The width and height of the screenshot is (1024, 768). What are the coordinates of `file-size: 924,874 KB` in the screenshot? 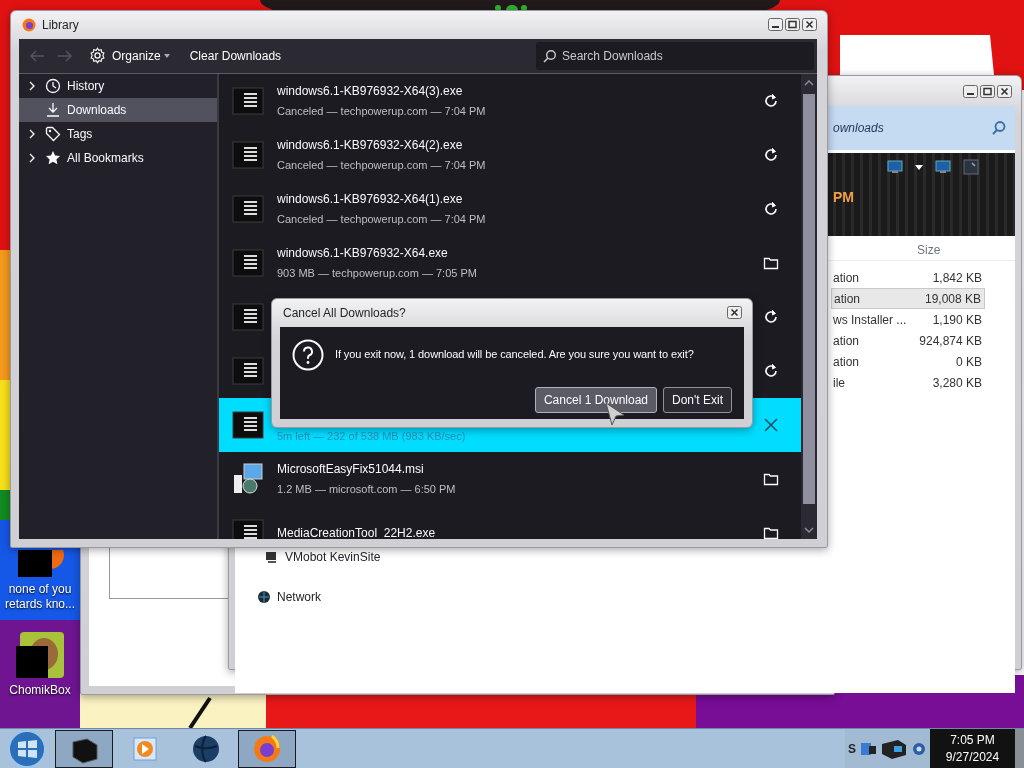 It's located at (950, 341).